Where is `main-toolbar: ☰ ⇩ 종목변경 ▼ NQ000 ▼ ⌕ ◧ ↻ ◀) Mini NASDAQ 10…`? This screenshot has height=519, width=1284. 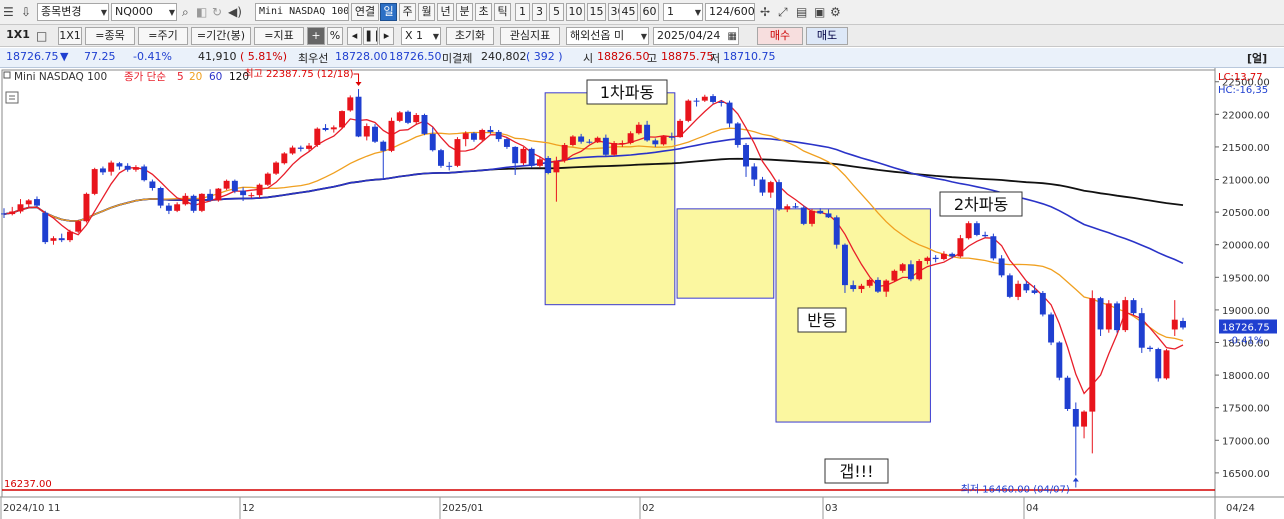 main-toolbar: ☰ ⇩ 종목변경 ▼ NQ000 ▼ ⌕ ◧ ↻ ◀) Mini NASDAQ 10… is located at coordinates (642, 12).